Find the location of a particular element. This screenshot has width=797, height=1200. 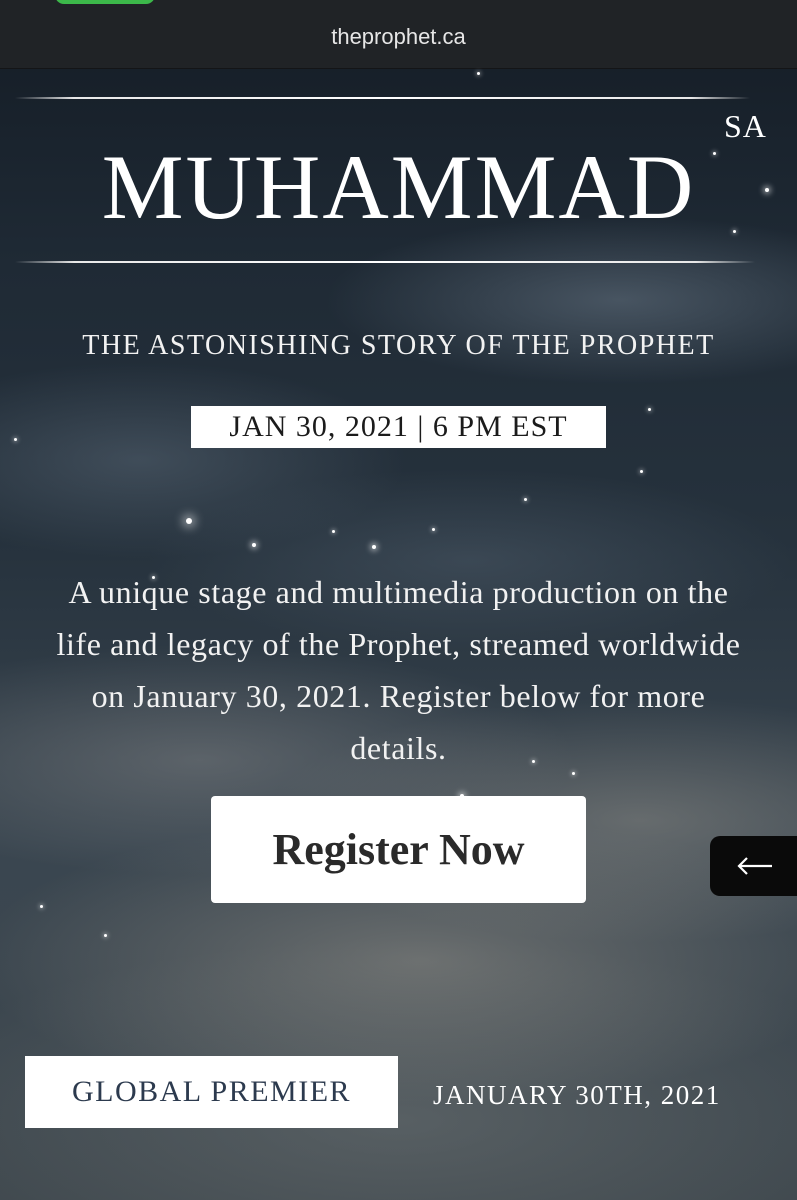

page-subtitle: THE ASTONISHING STORY OF THE PROPHET is located at coordinates (398, 345).